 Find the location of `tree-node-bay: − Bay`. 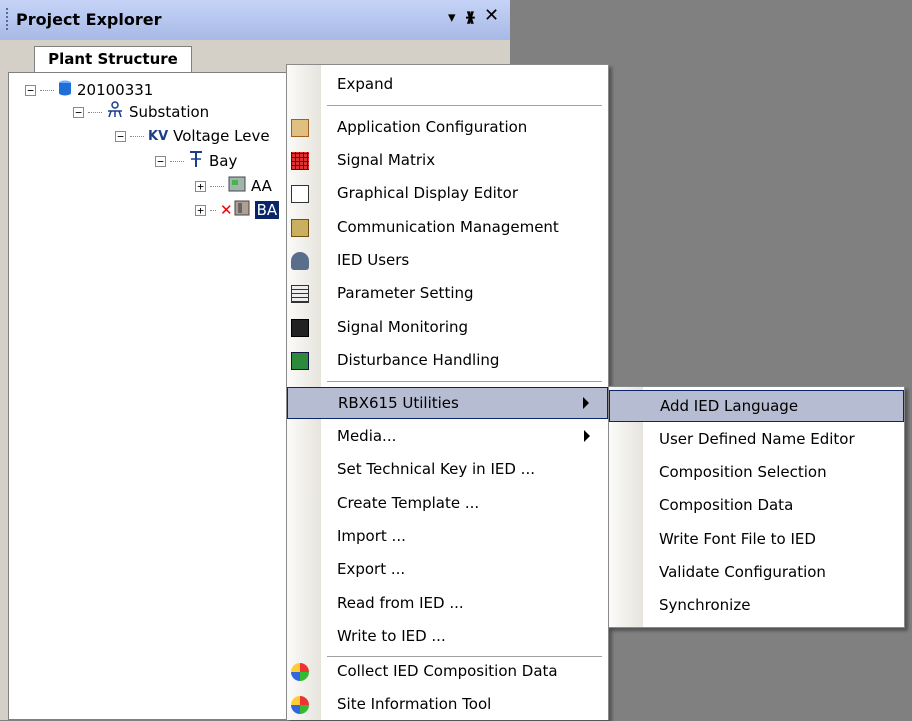

tree-node-bay: − Bay is located at coordinates (196, 161).